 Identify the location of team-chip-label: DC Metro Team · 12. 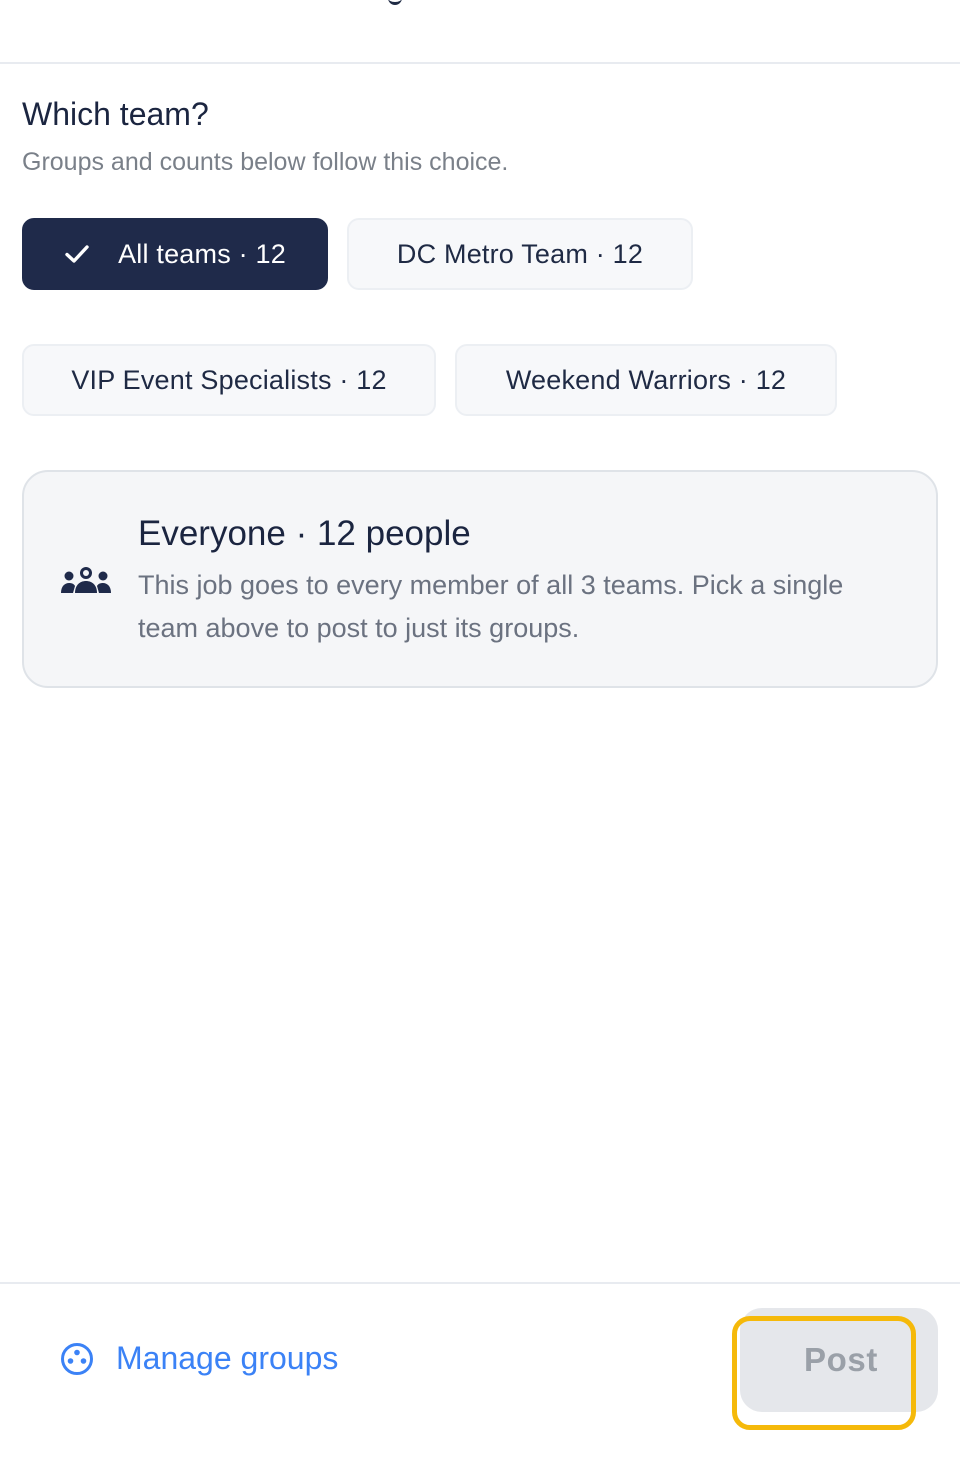
(520, 253).